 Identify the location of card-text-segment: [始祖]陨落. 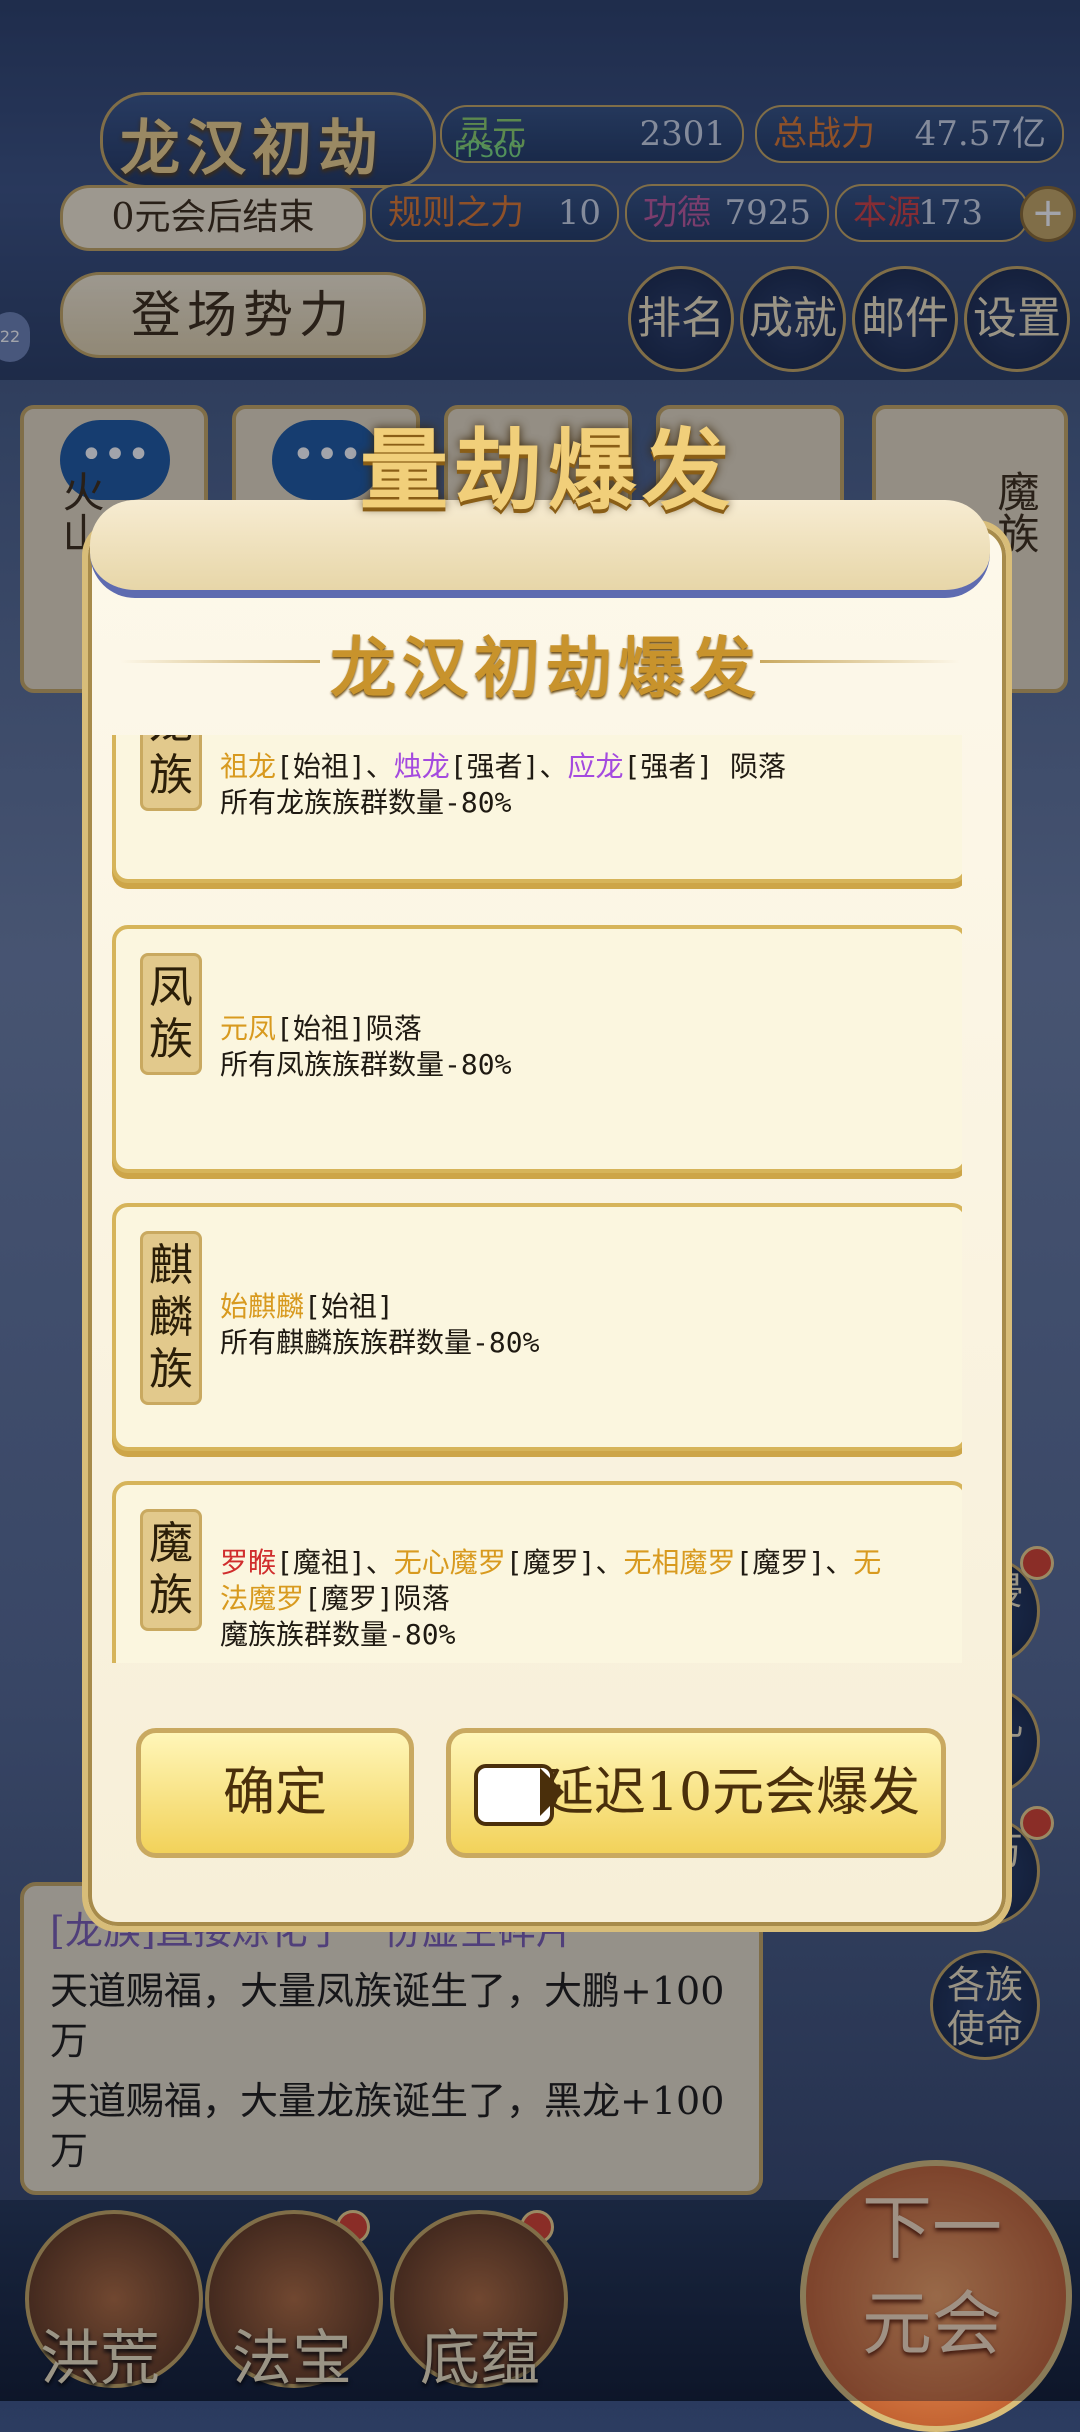
(349, 1028).